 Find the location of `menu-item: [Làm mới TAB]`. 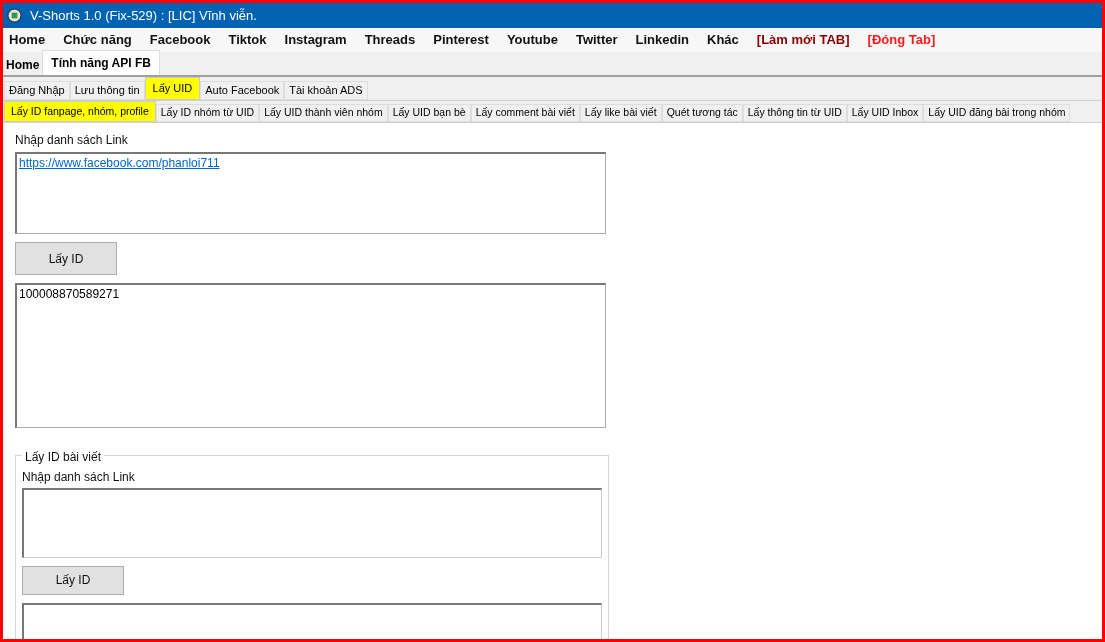

menu-item: [Làm mới TAB] is located at coordinates (803, 40).